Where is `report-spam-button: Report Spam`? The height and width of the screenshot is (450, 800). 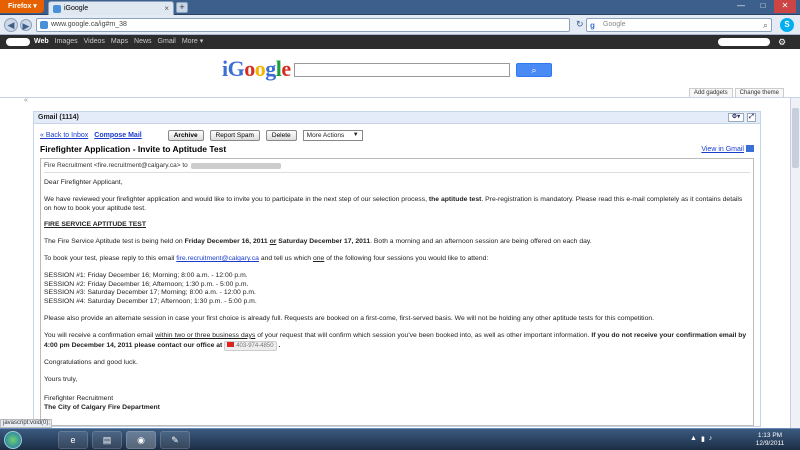
report-spam-button: Report Spam is located at coordinates (234, 135).